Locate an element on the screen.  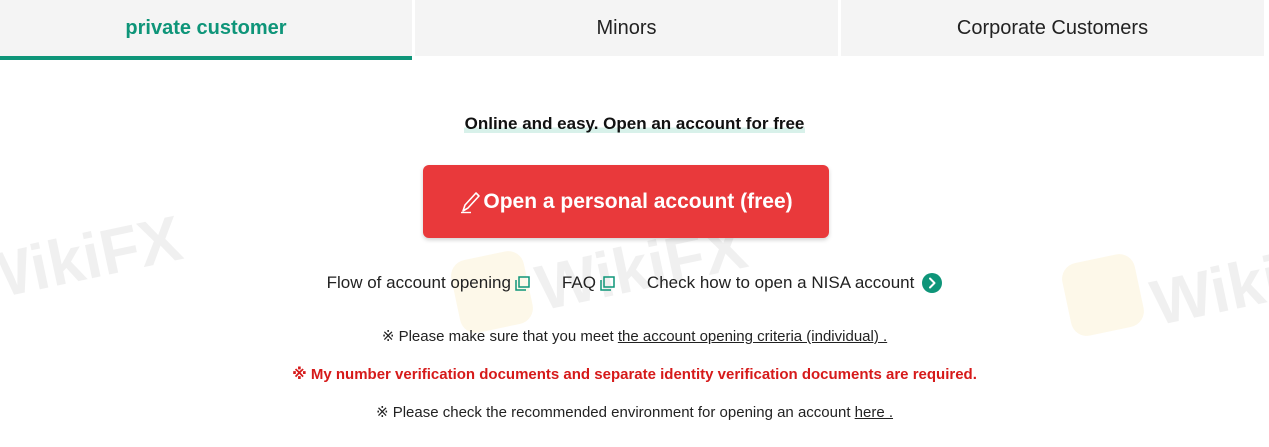
nisa-account-link: Check how to open a NISA account is located at coordinates (794, 283).